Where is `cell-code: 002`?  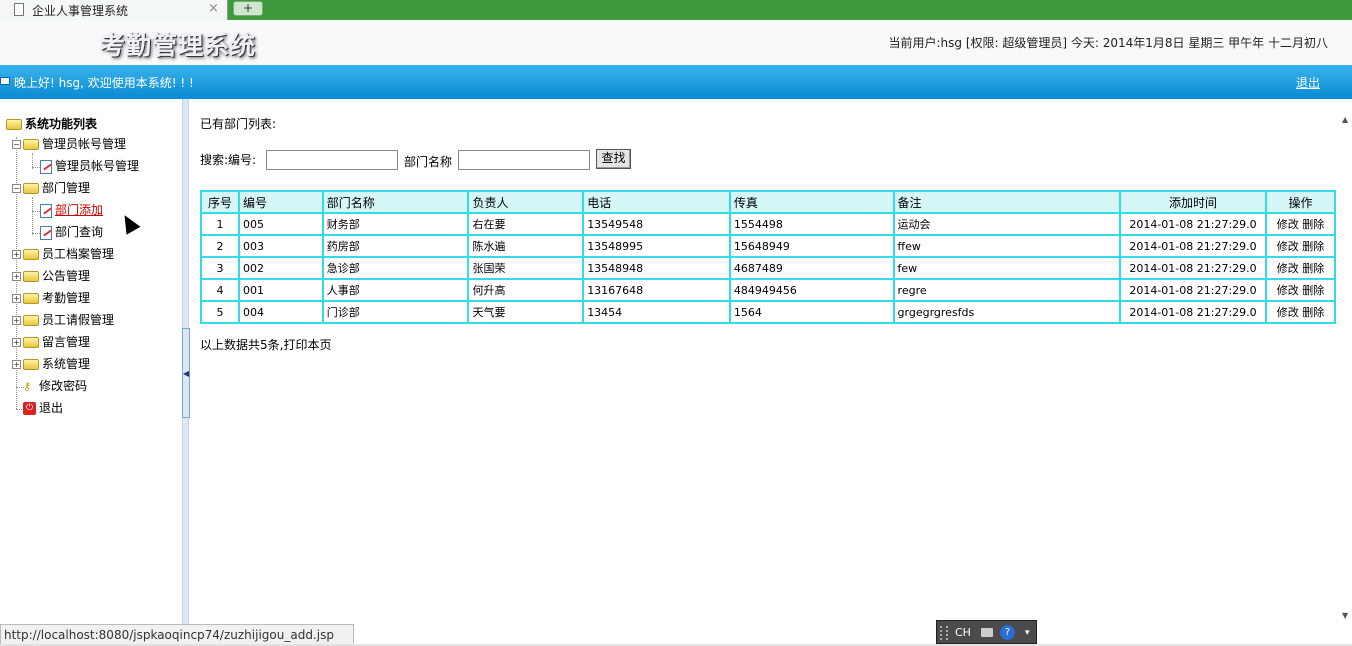
cell-code: 002 is located at coordinates (280, 268).